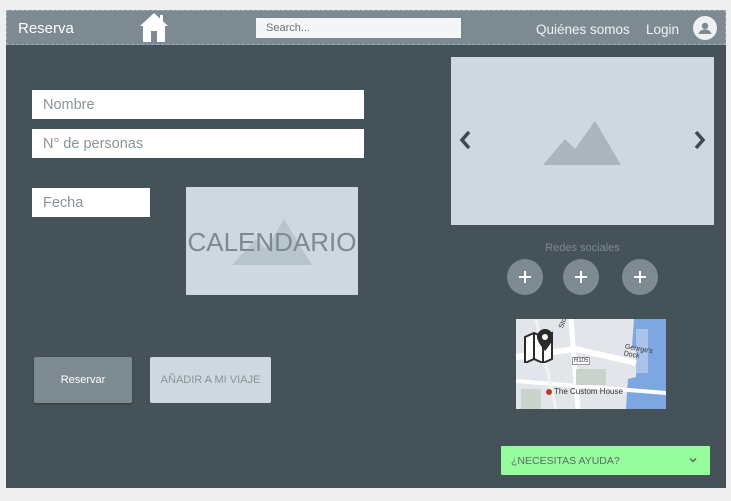 This screenshot has height=501, width=731. Describe the element at coordinates (565, 461) in the screenshot. I see `help-label: ¿NECESITAS AYUDA?` at that location.